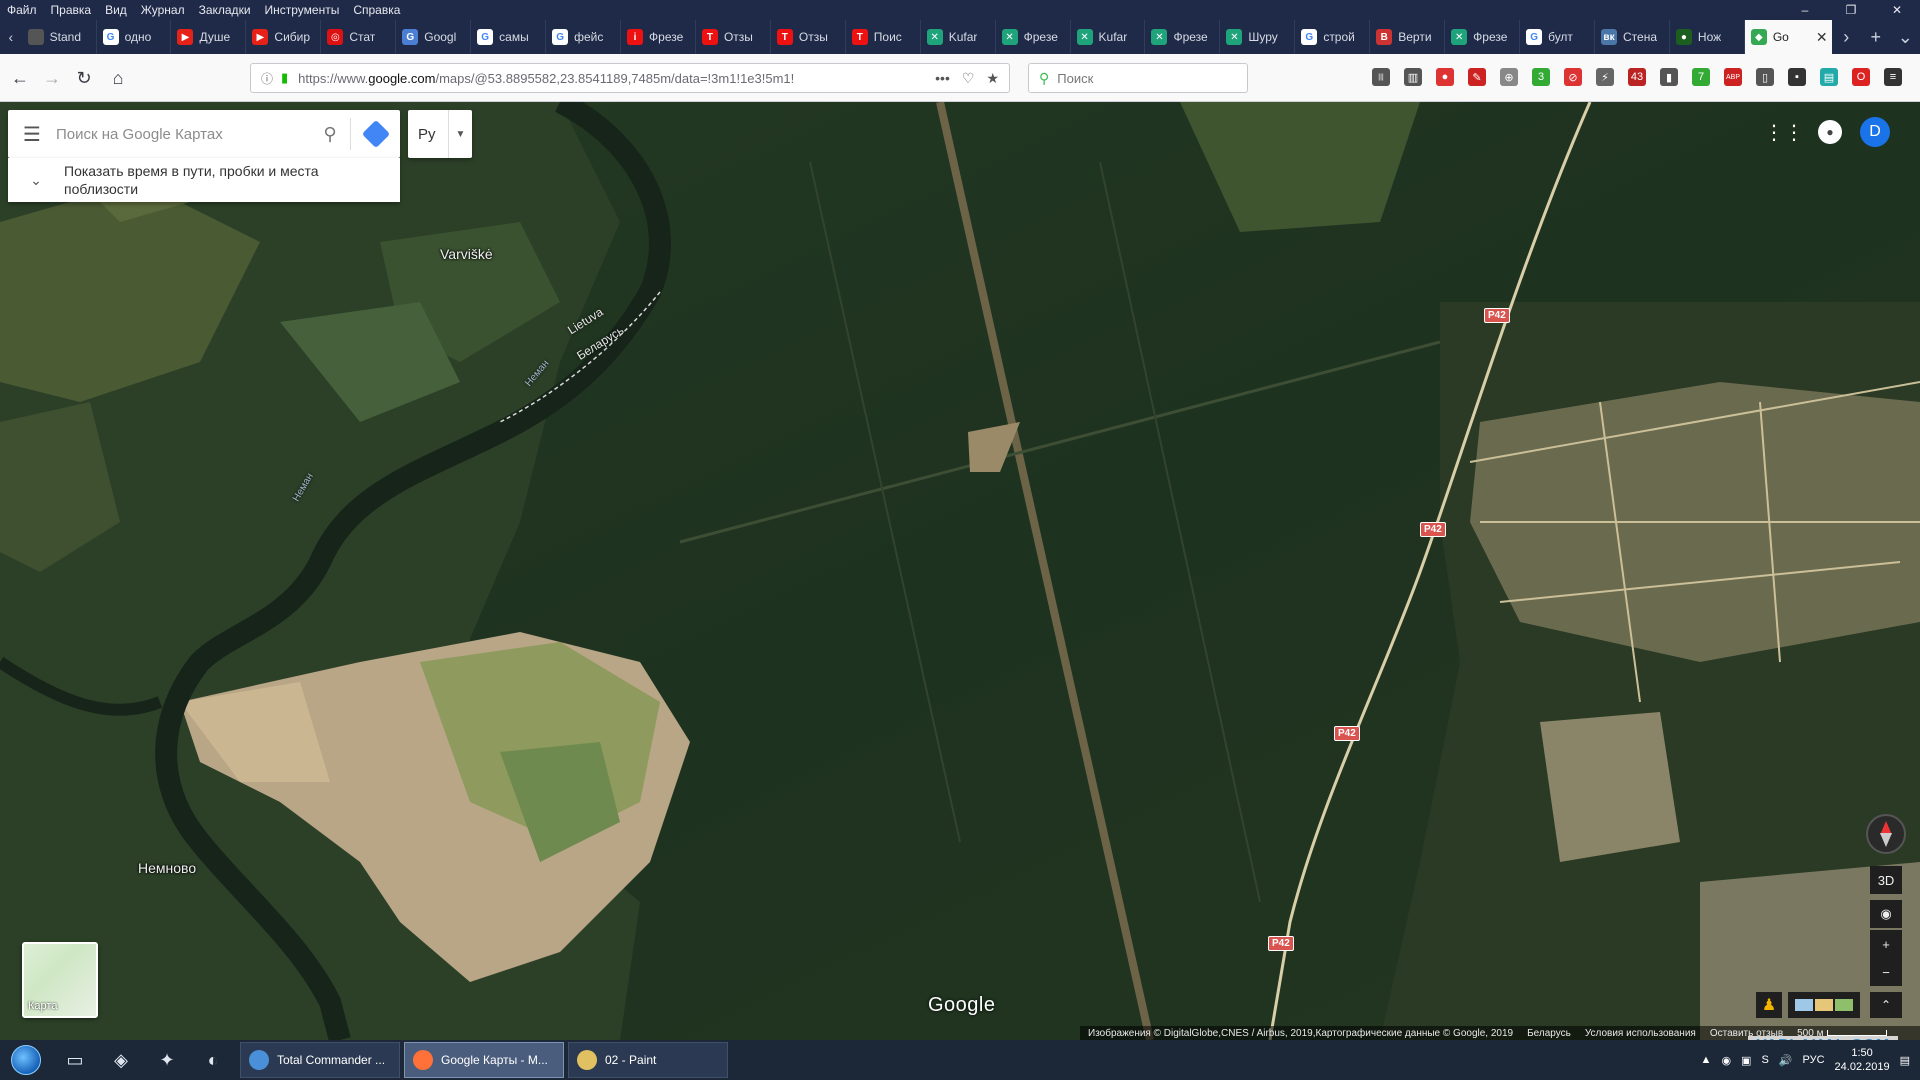 This screenshot has height=1080, width=1920. What do you see at coordinates (584, 37) in the screenshot?
I see `browser-tab: Gфейс` at bounding box center [584, 37].